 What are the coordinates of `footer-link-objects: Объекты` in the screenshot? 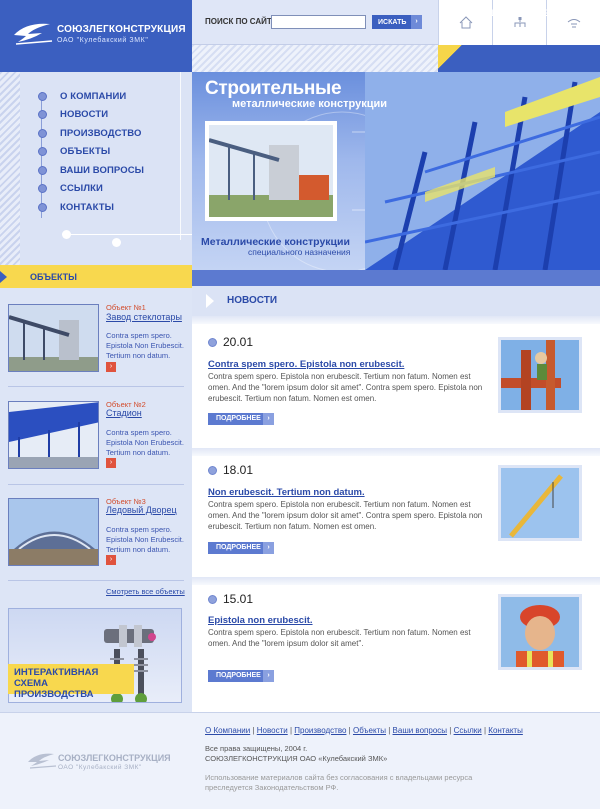 It's located at (369, 730).